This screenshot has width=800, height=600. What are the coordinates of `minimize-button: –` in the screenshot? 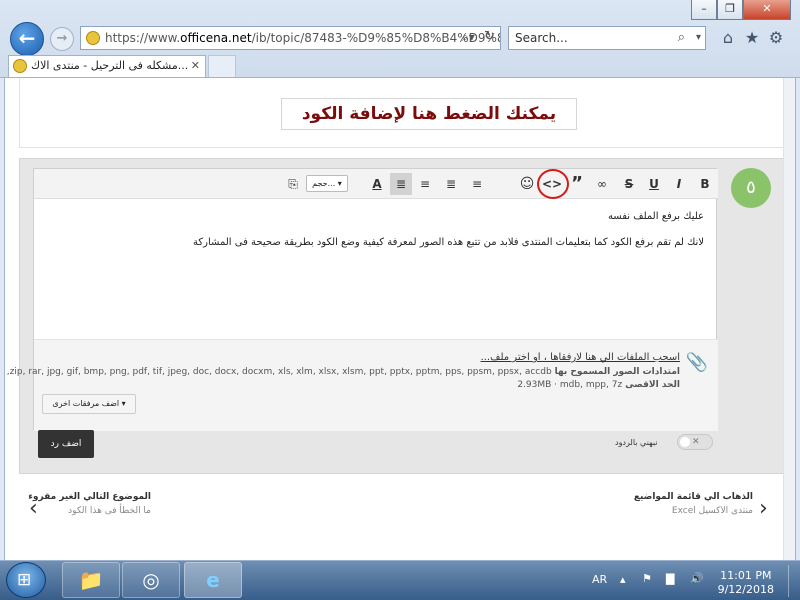 It's located at (704, 10).